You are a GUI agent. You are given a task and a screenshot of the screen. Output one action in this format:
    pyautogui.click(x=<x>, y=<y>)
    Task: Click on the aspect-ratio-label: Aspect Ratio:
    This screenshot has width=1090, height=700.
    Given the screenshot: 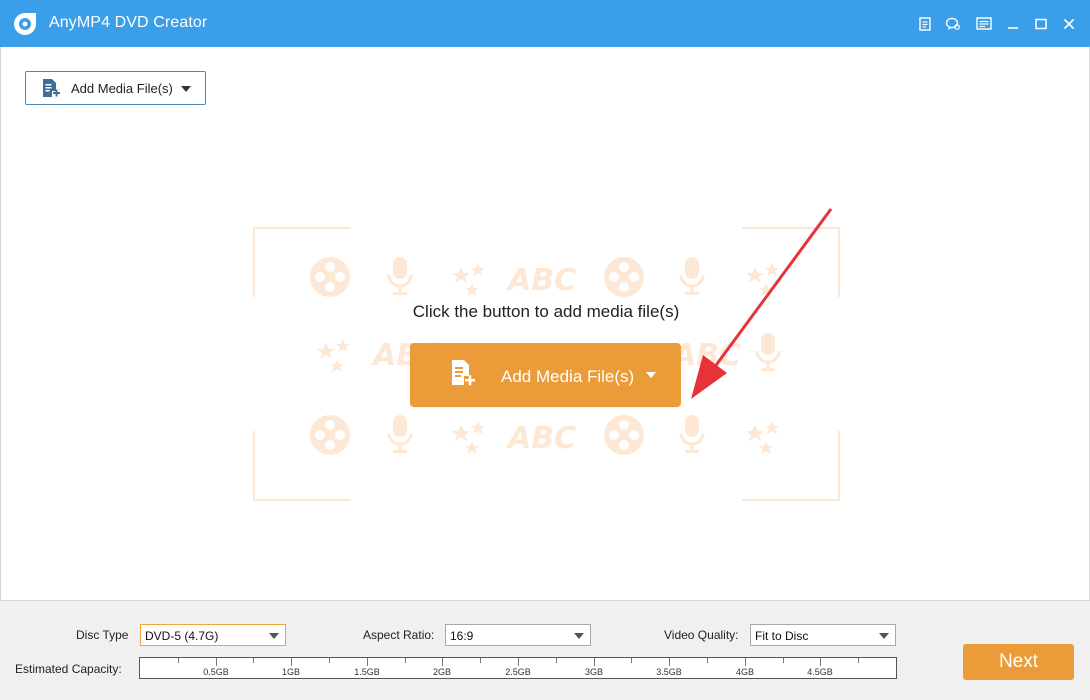 What is the action you would take?
    pyautogui.click(x=399, y=635)
    